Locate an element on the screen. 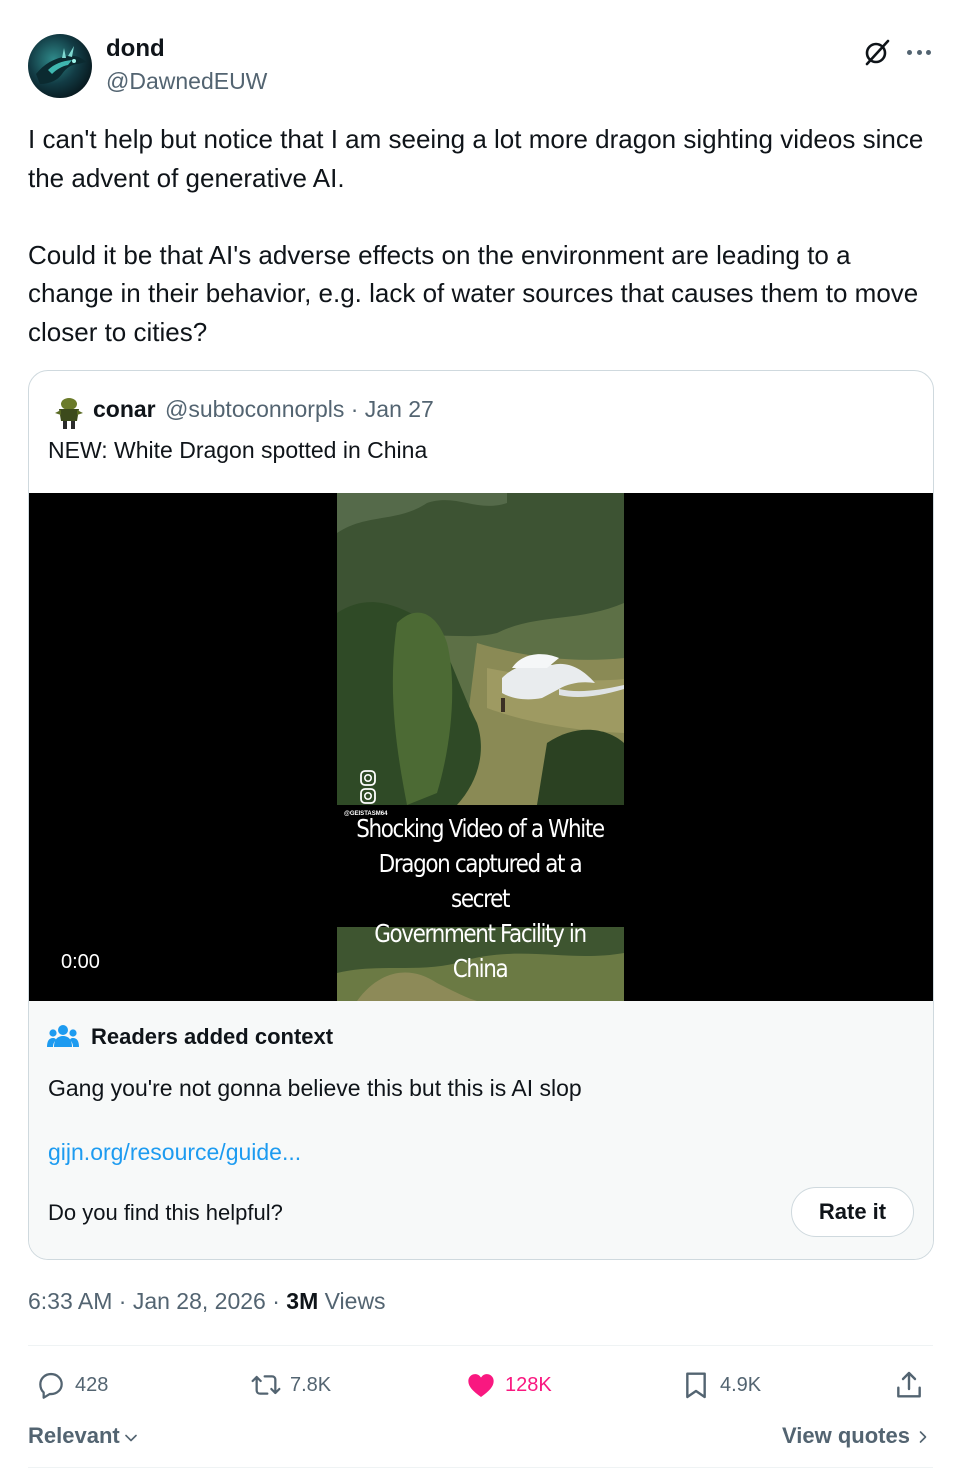 The width and height of the screenshot is (958, 1474). sort-replies-dropdown: Relevant is located at coordinates (84, 1436).